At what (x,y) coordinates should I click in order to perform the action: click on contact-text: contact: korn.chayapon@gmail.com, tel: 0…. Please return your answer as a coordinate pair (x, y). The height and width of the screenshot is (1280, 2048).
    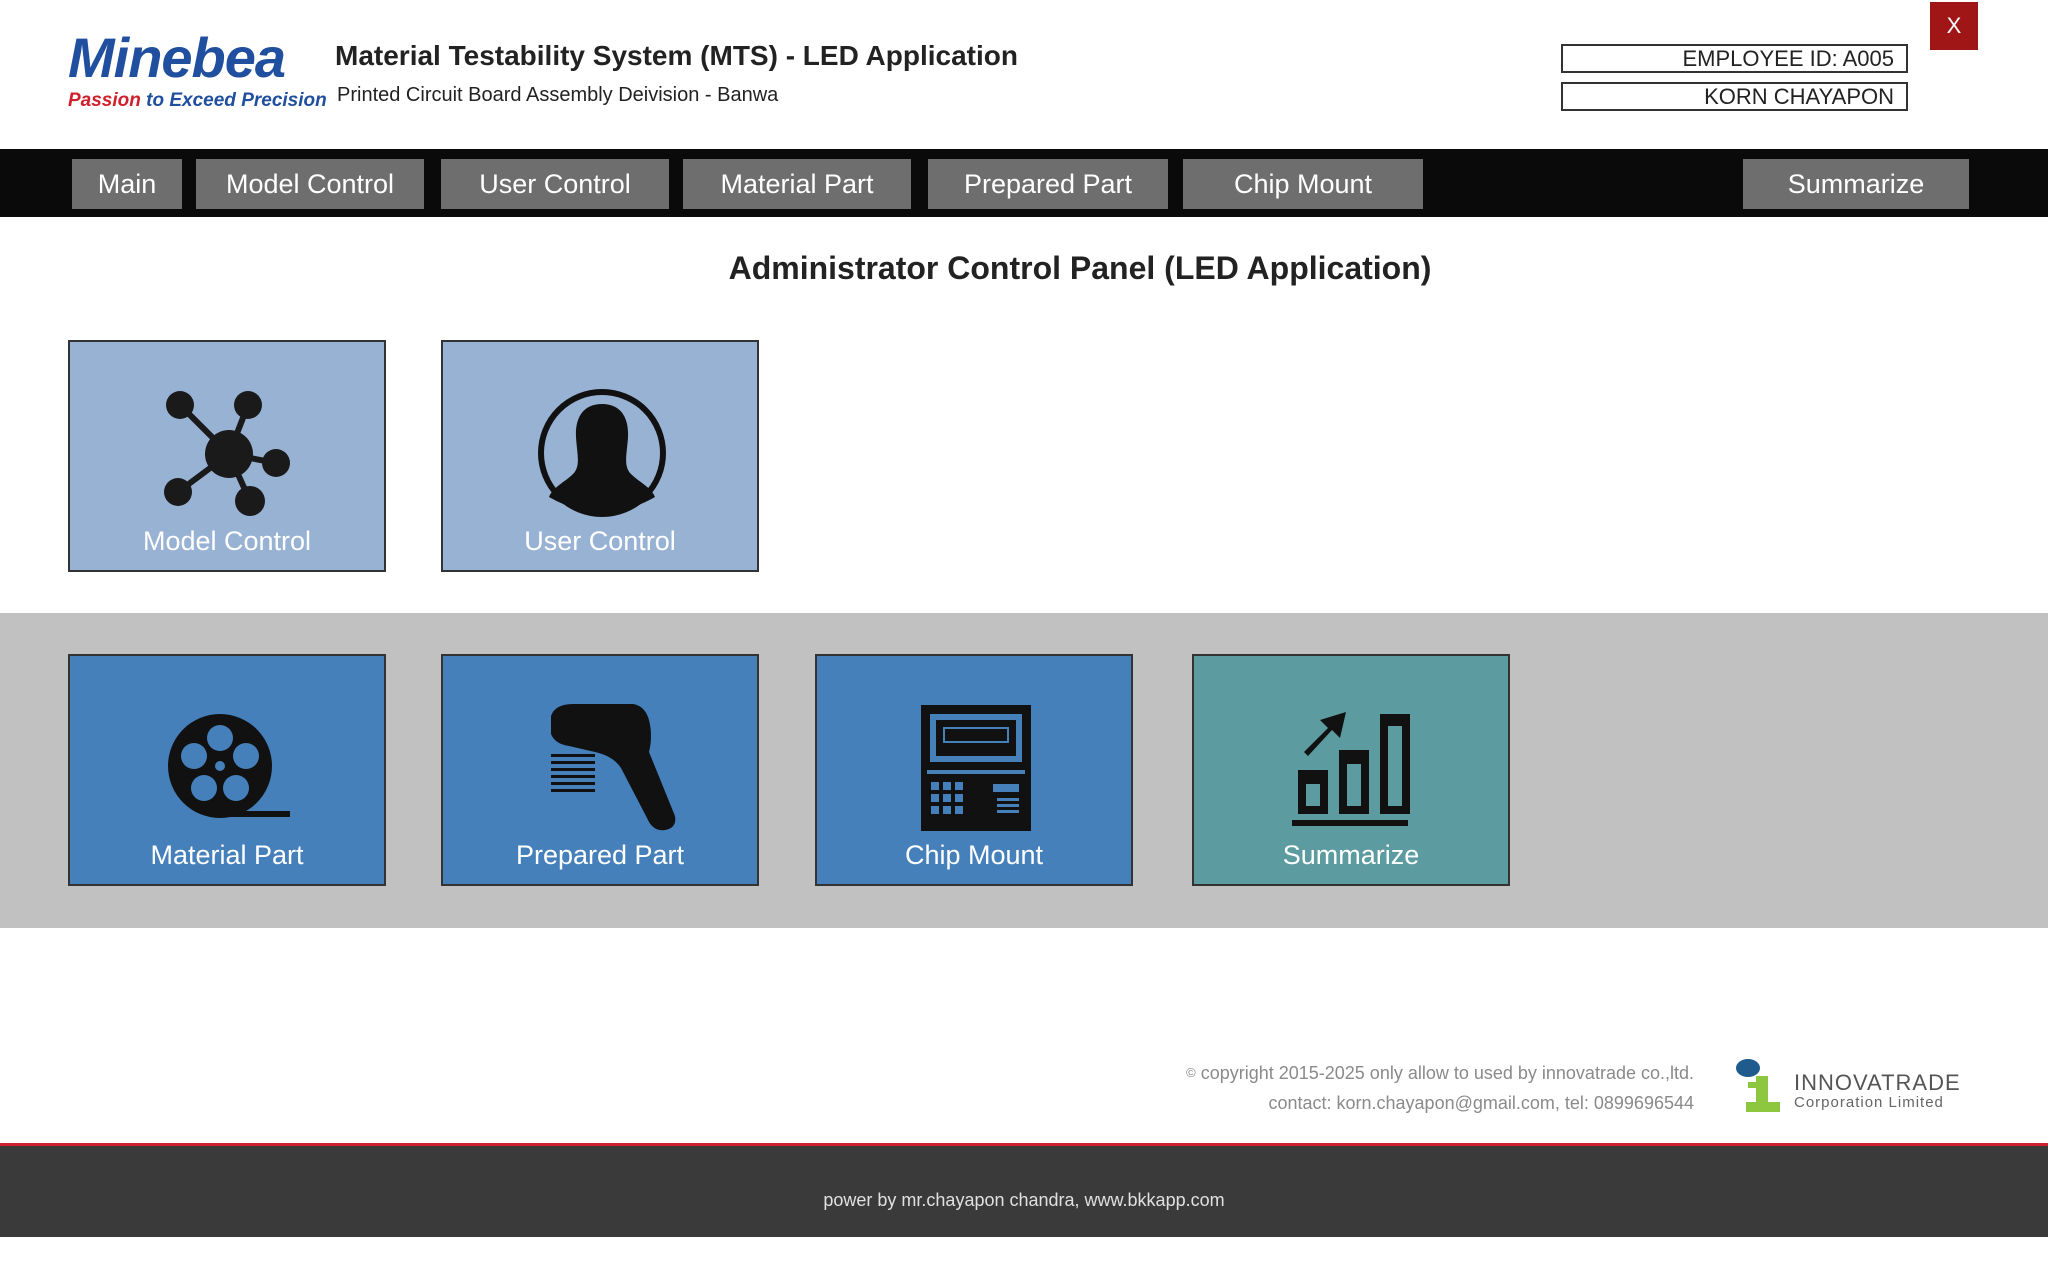
    Looking at the image, I should click on (1481, 1103).